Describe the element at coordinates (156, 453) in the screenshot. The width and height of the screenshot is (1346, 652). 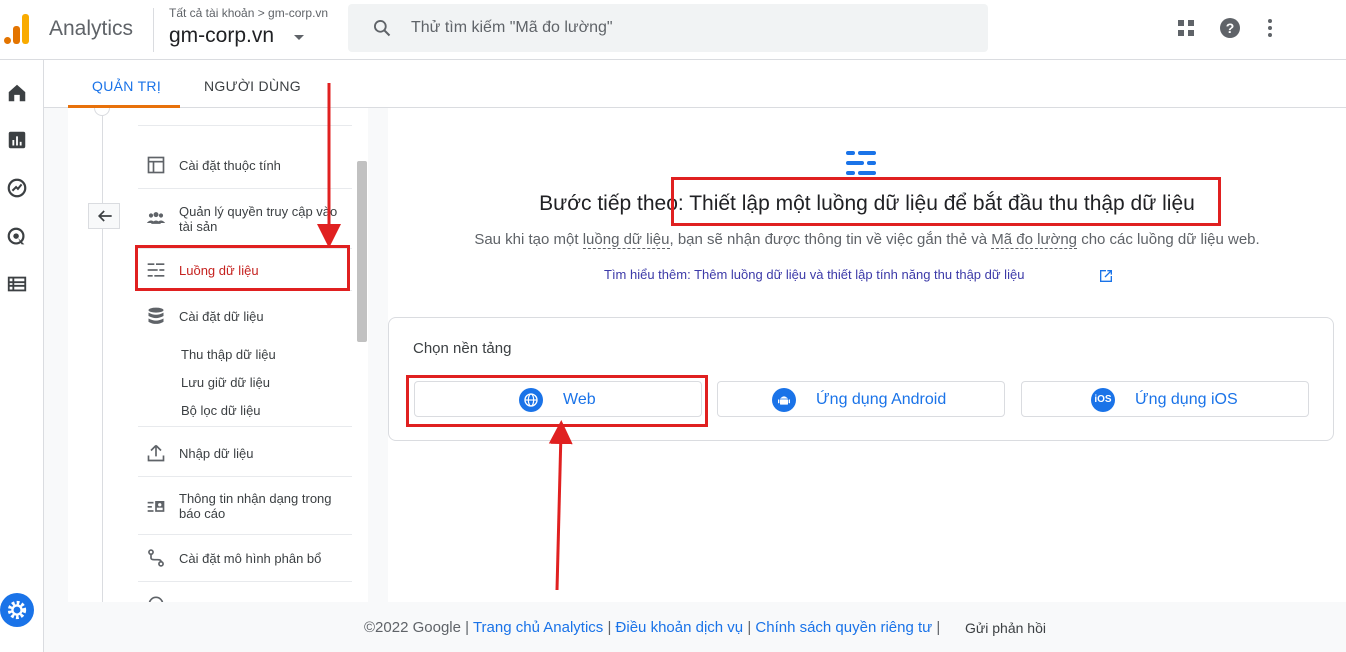
I see `upload-icon` at that location.